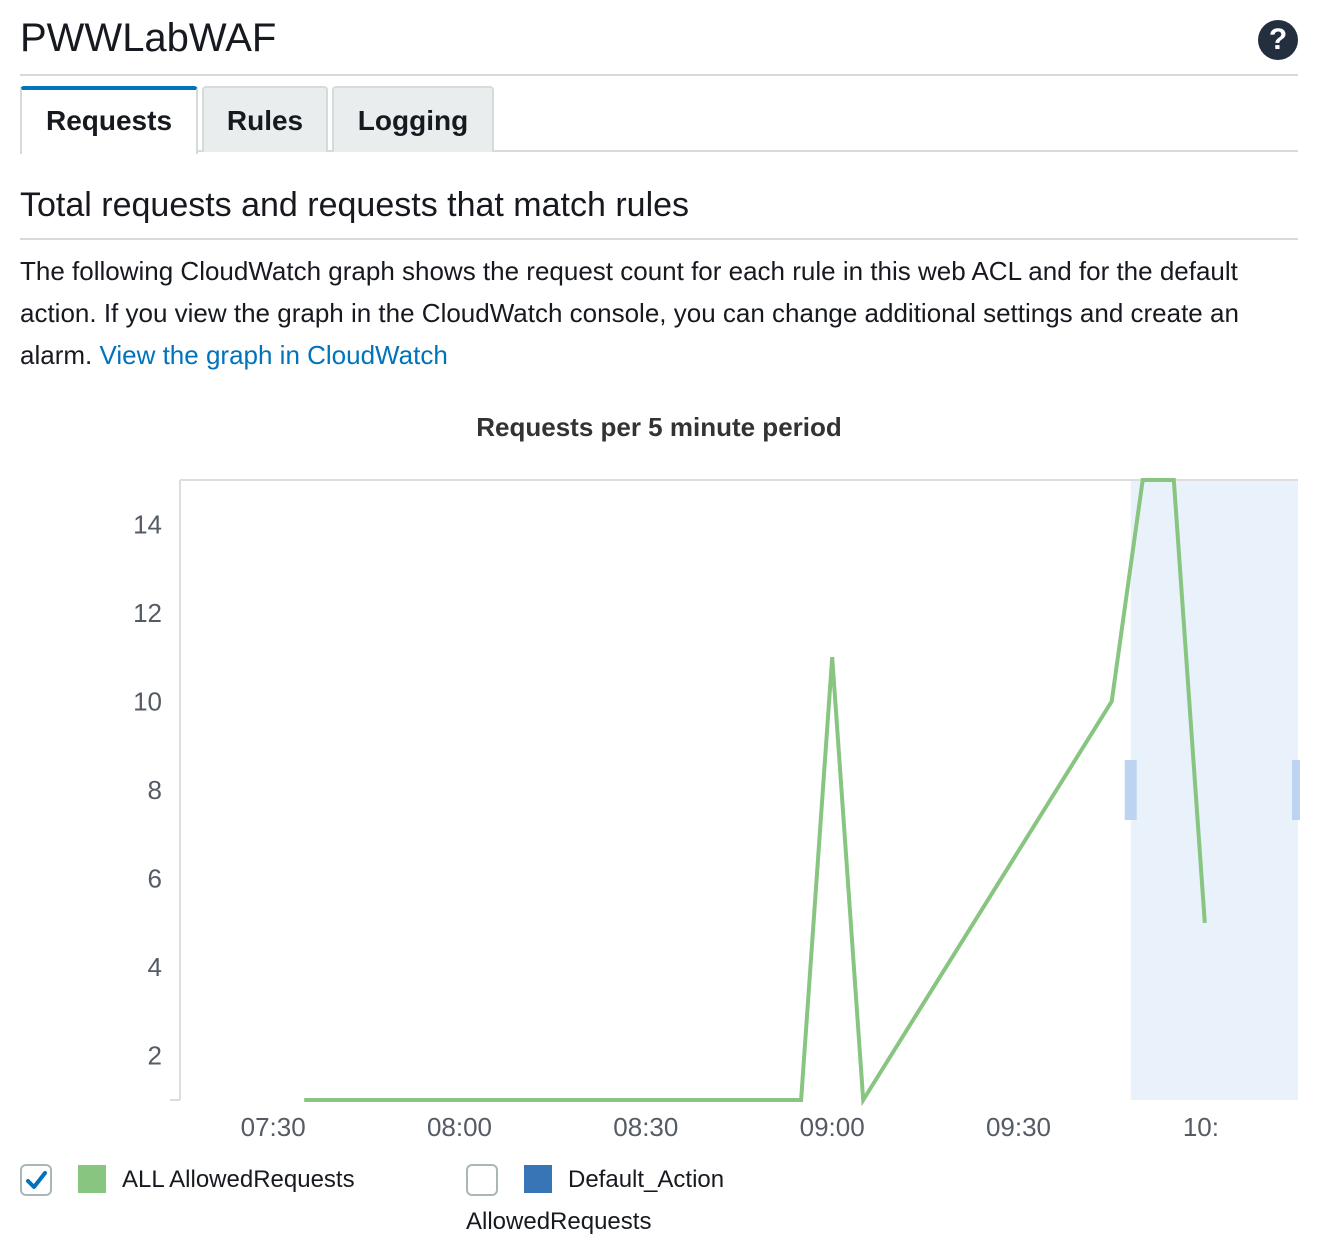  Describe the element at coordinates (1214, 790) in the screenshot. I see `highlight-region` at that location.